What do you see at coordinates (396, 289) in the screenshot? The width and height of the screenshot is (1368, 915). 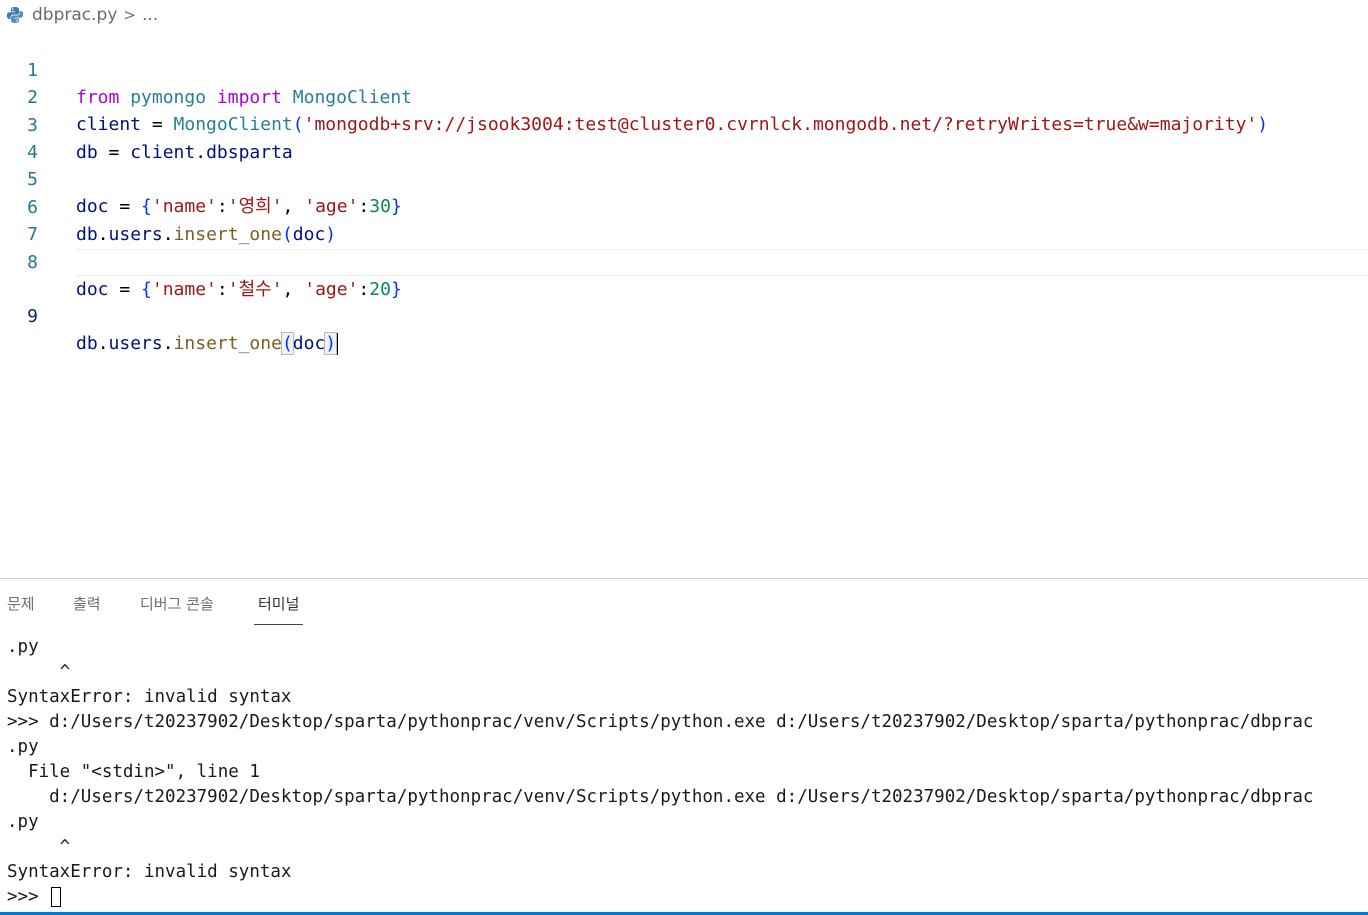 I see `token: }` at bounding box center [396, 289].